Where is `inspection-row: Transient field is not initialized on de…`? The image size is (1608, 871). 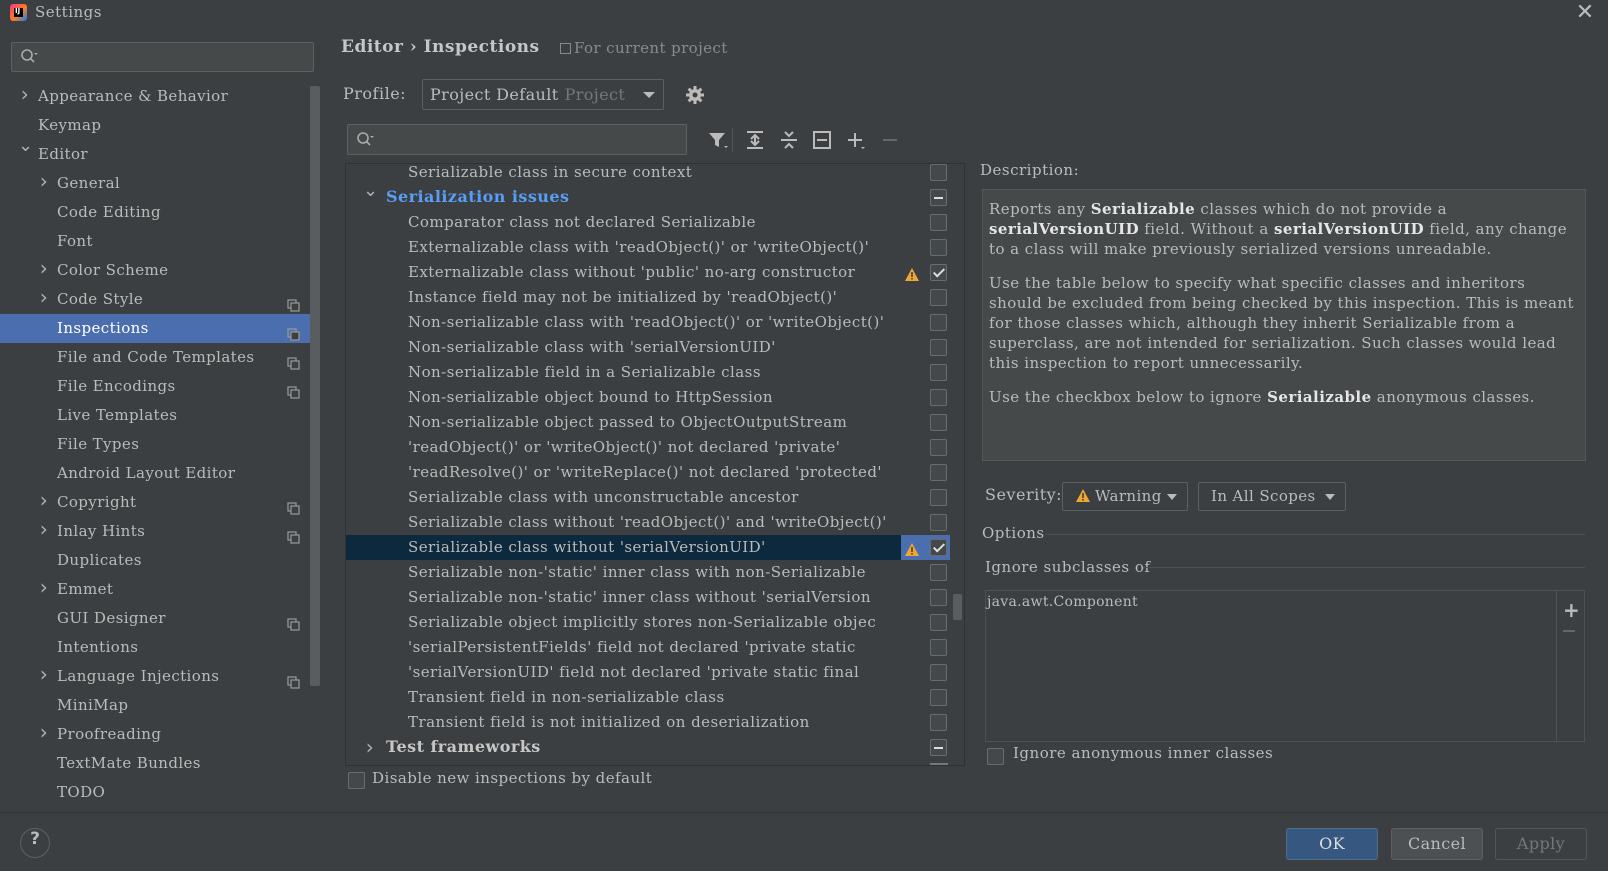 inspection-row: Transient field is not initialized on de… is located at coordinates (648, 722).